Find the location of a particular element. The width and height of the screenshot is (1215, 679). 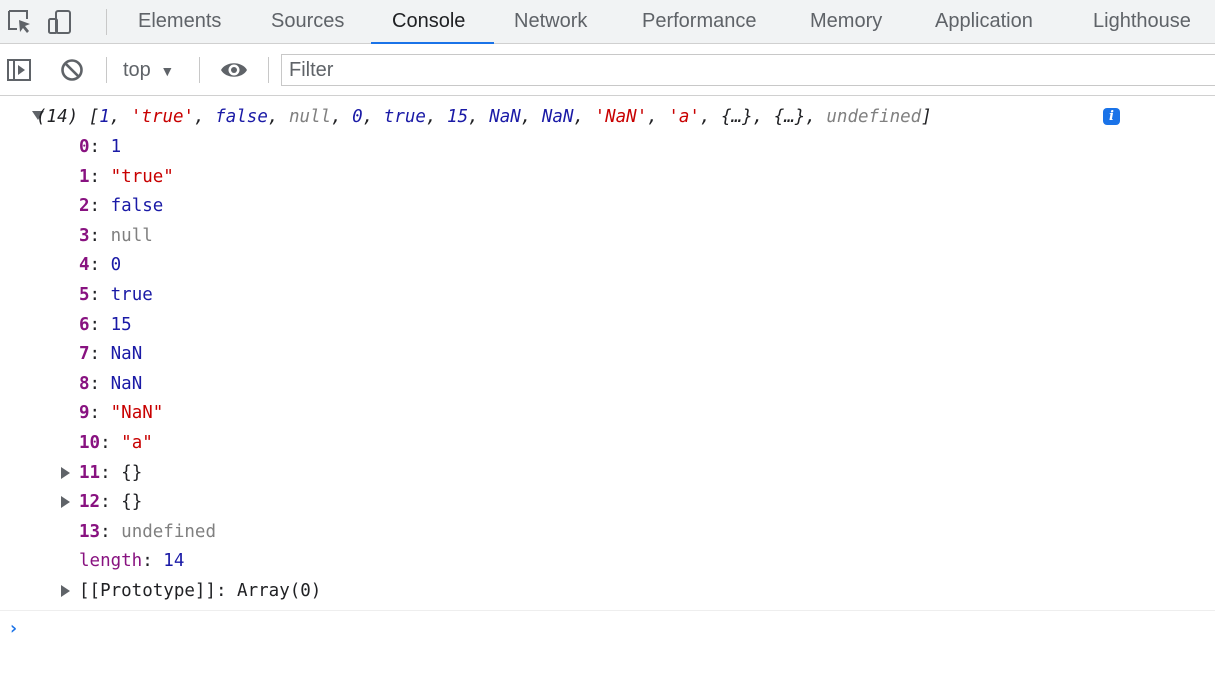

show-sidebar-icon is located at coordinates (19, 70).